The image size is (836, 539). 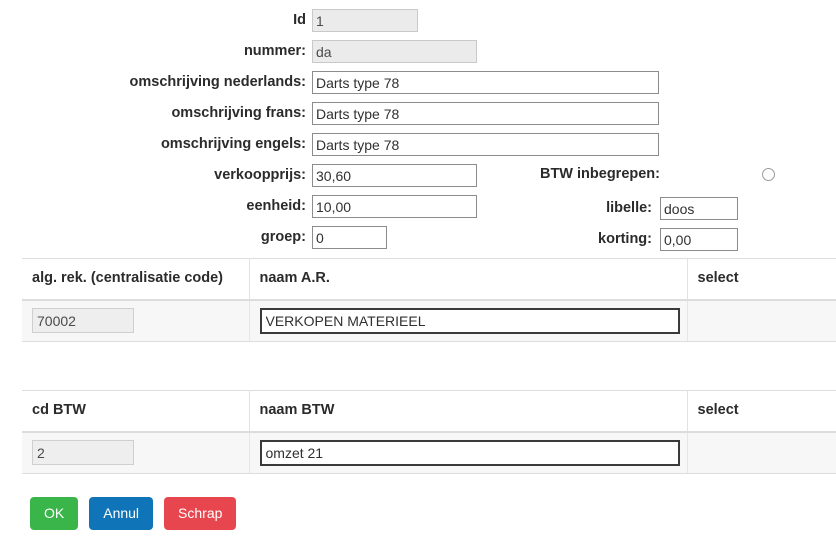 I want to click on form-row-nummer: nummer:, so click(x=418, y=51).